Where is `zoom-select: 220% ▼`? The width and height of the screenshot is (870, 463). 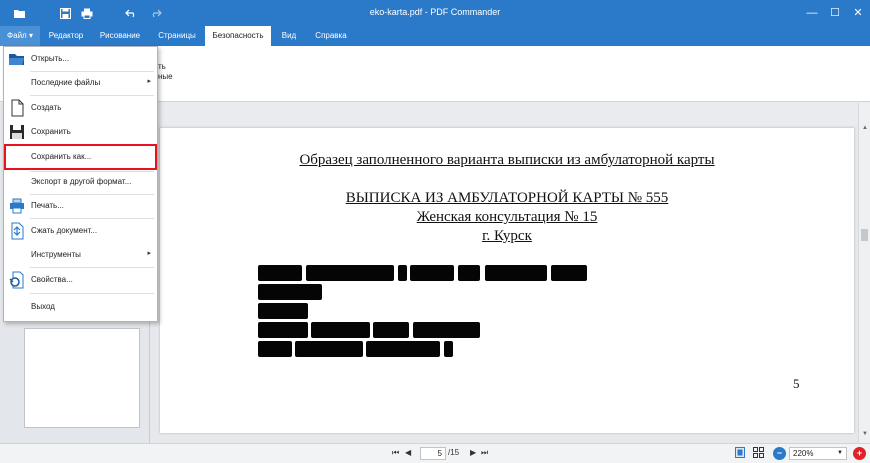
zoom-select: 220% ▼ is located at coordinates (818, 453).